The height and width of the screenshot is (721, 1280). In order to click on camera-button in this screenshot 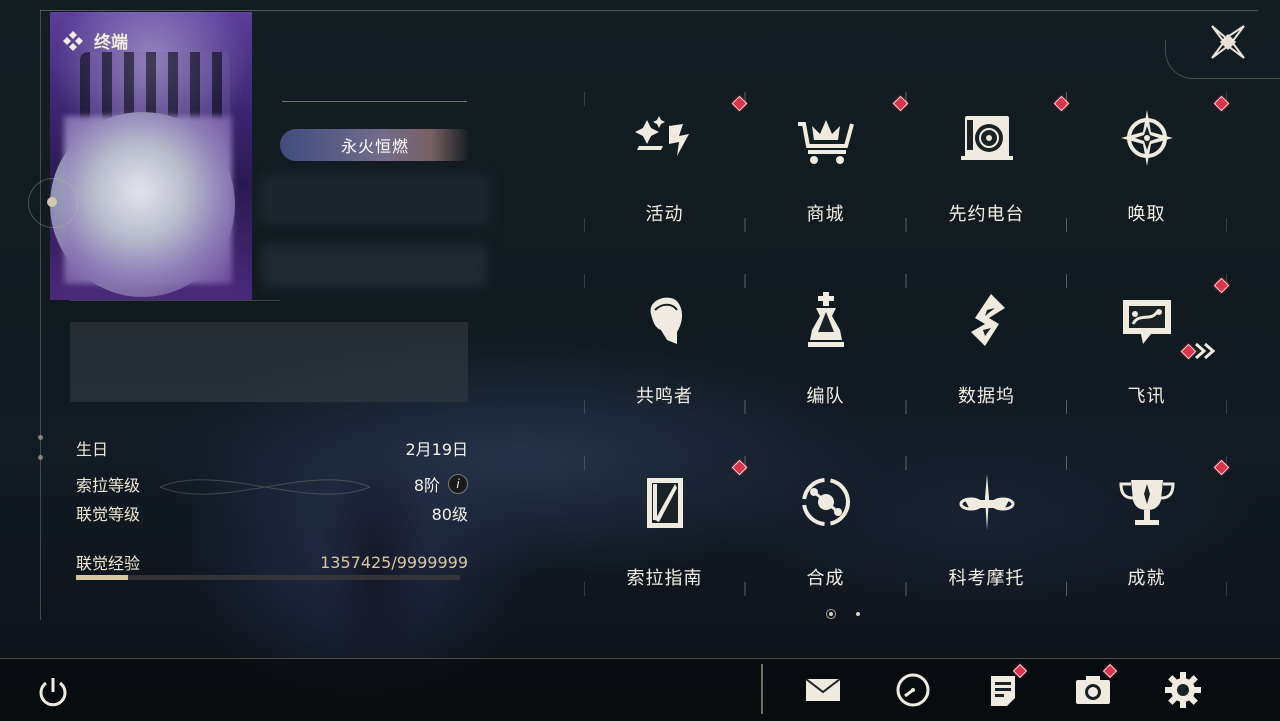, I will do `click(1095, 686)`.